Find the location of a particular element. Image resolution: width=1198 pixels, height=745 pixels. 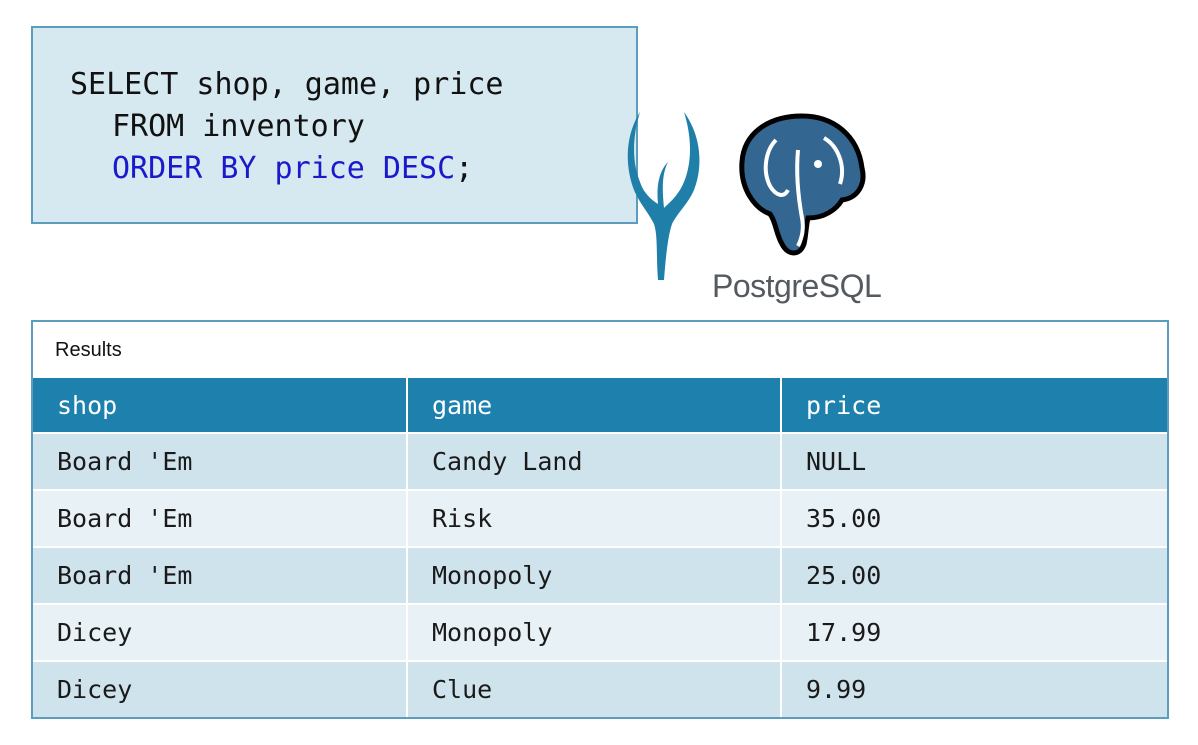

cell-price: 35.00 is located at coordinates (974, 518).